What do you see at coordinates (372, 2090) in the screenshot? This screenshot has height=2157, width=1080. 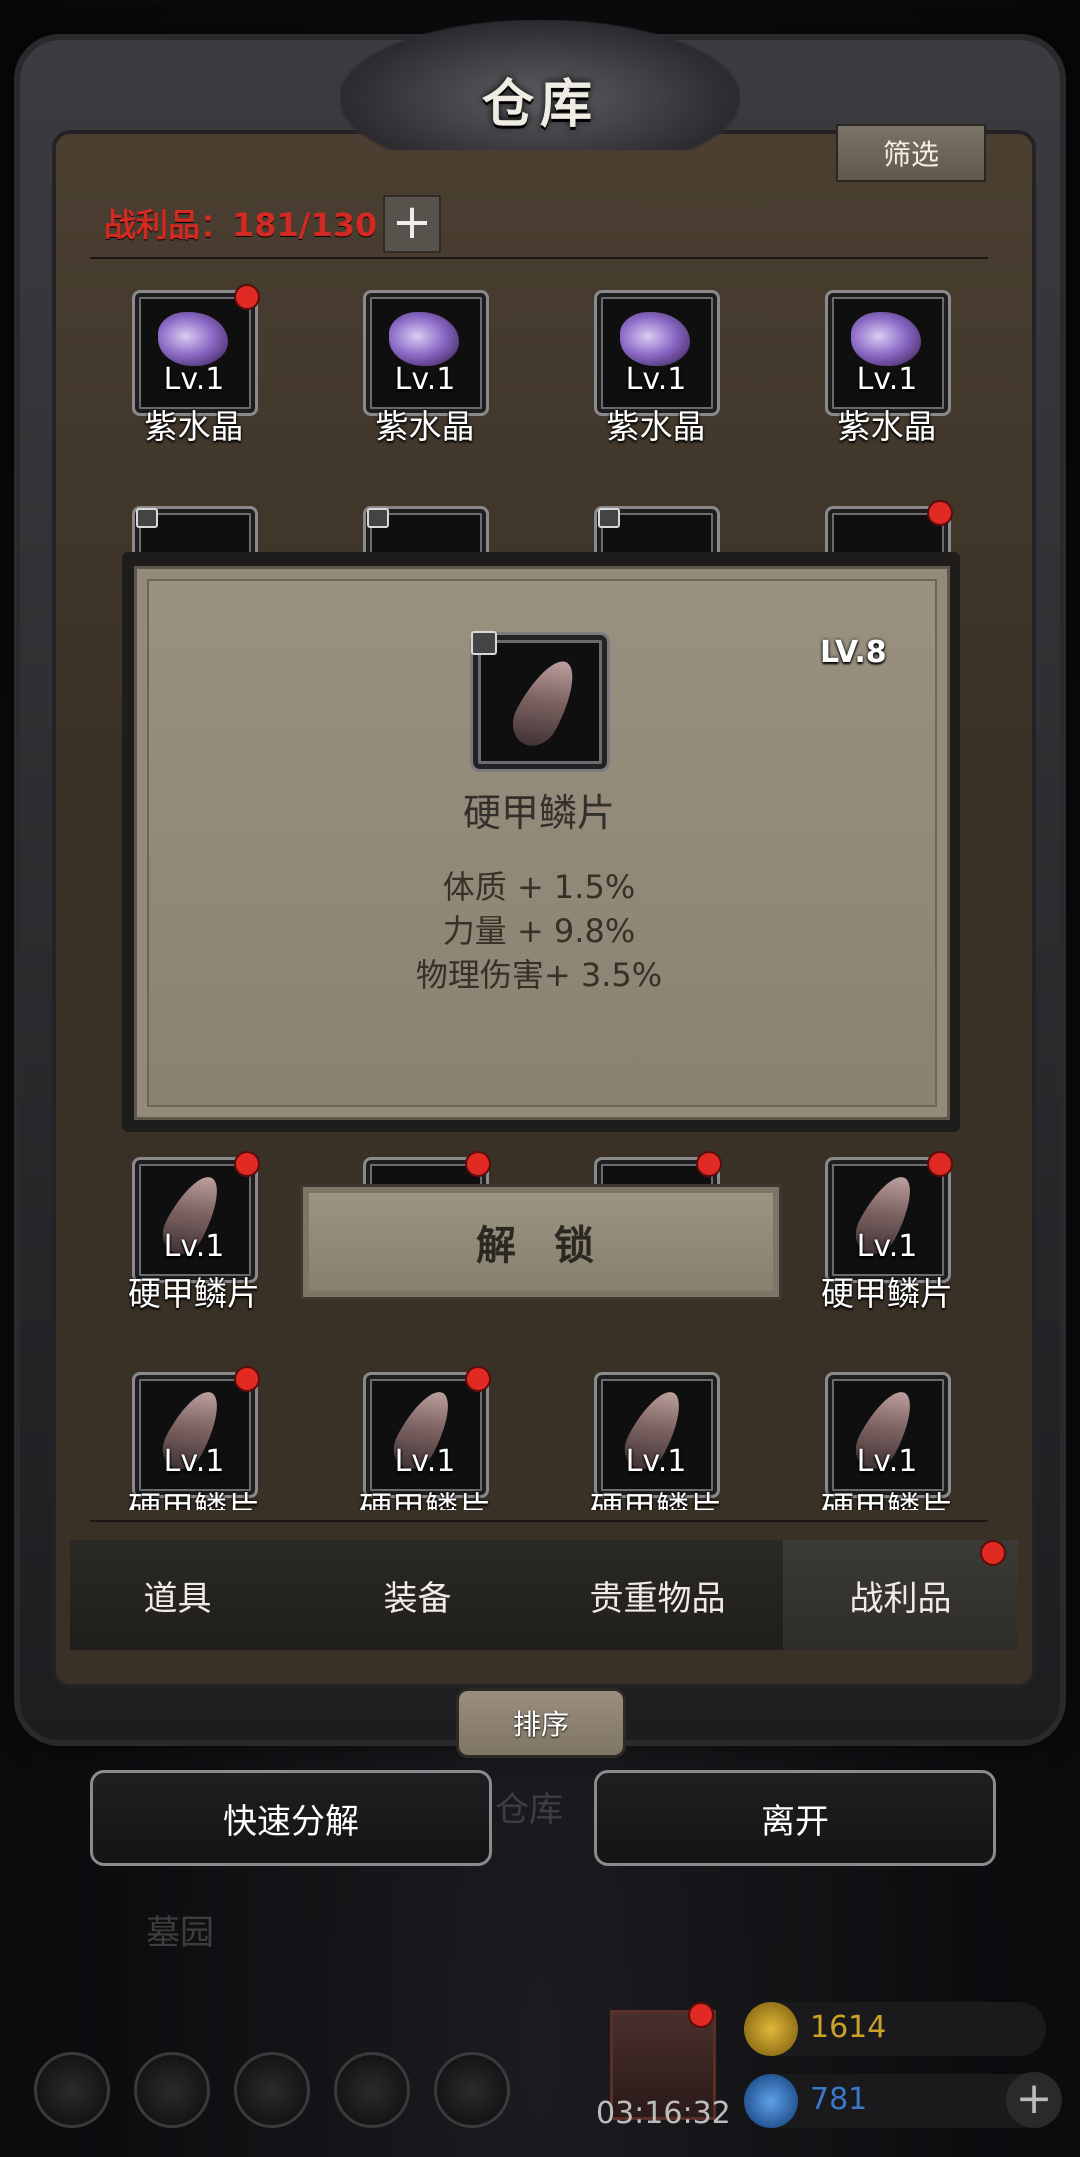 I see `mail-icon` at bounding box center [372, 2090].